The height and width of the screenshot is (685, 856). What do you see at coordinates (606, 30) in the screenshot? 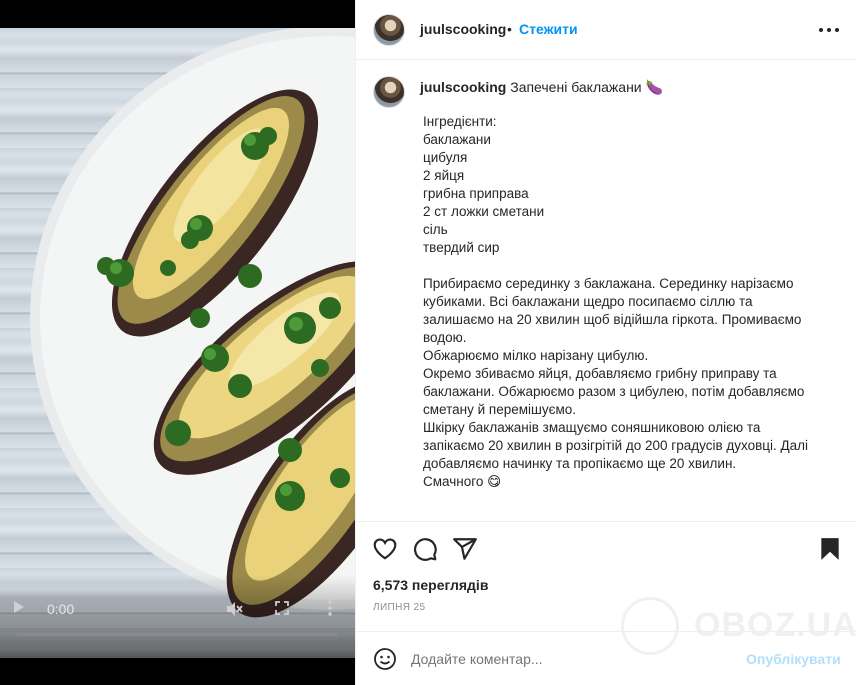
I see `post-header: juulscooking • Стежити` at bounding box center [606, 30].